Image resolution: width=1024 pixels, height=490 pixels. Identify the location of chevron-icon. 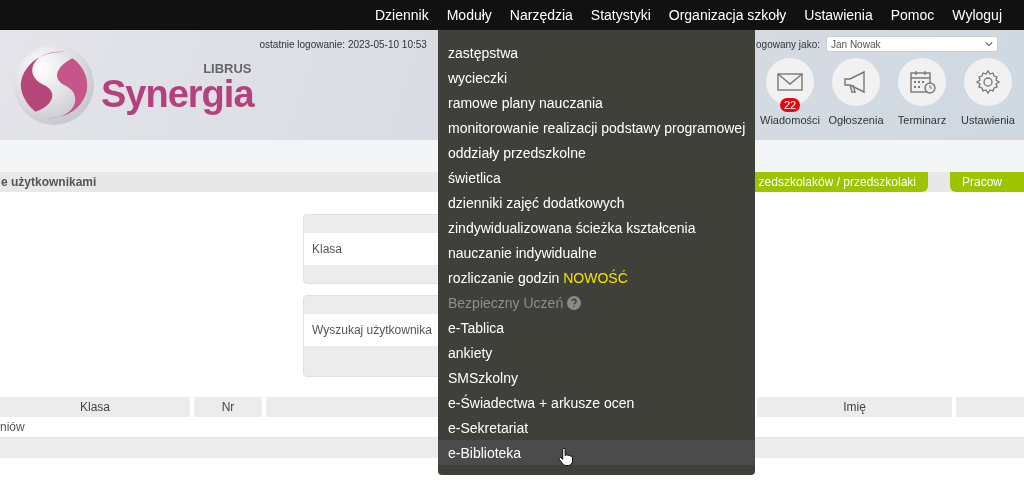
(989, 44).